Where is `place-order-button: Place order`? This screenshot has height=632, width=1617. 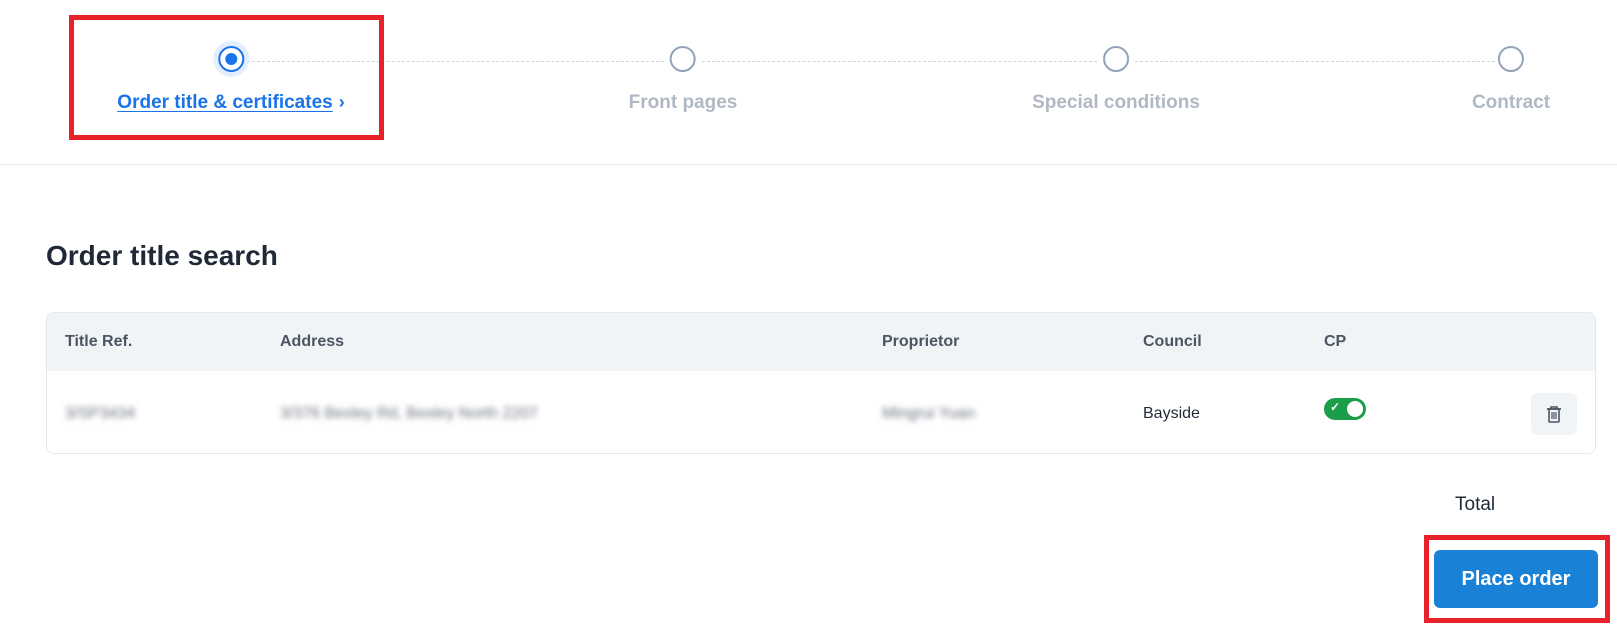 place-order-button: Place order is located at coordinates (1516, 579).